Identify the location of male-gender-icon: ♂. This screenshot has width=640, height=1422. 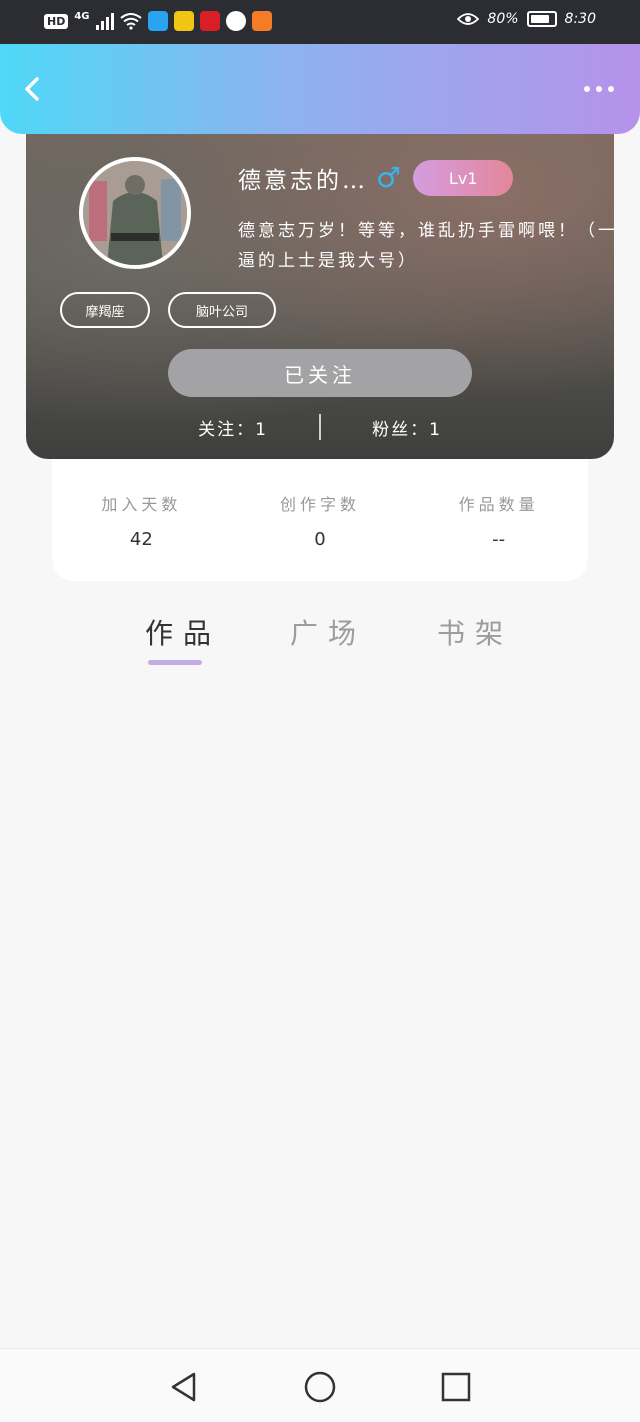
(389, 177).